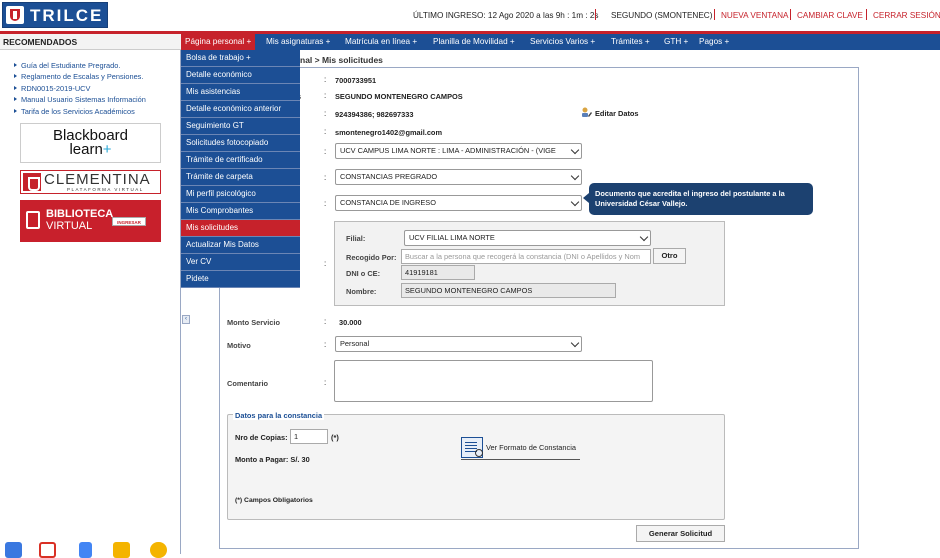 The width and height of the screenshot is (940, 558). I want to click on nav-pagos: Pagos +, so click(714, 42).